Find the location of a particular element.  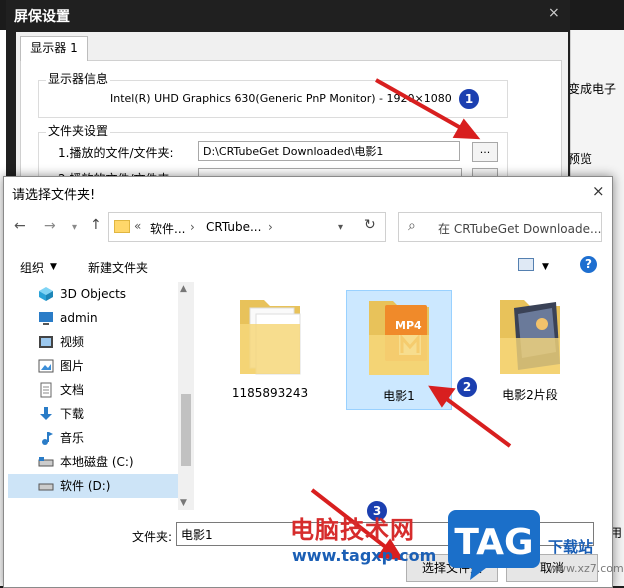

watermark-title: 电脑技术网 is located at coordinates (352, 530).